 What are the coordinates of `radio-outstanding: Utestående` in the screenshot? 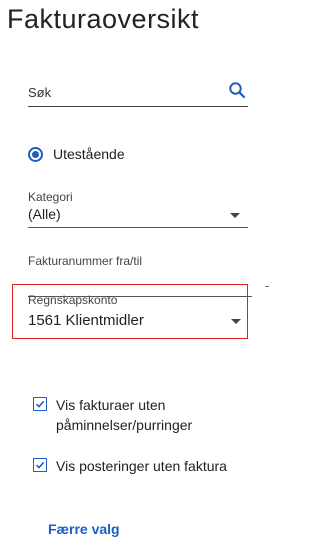 It's located at (76, 154).